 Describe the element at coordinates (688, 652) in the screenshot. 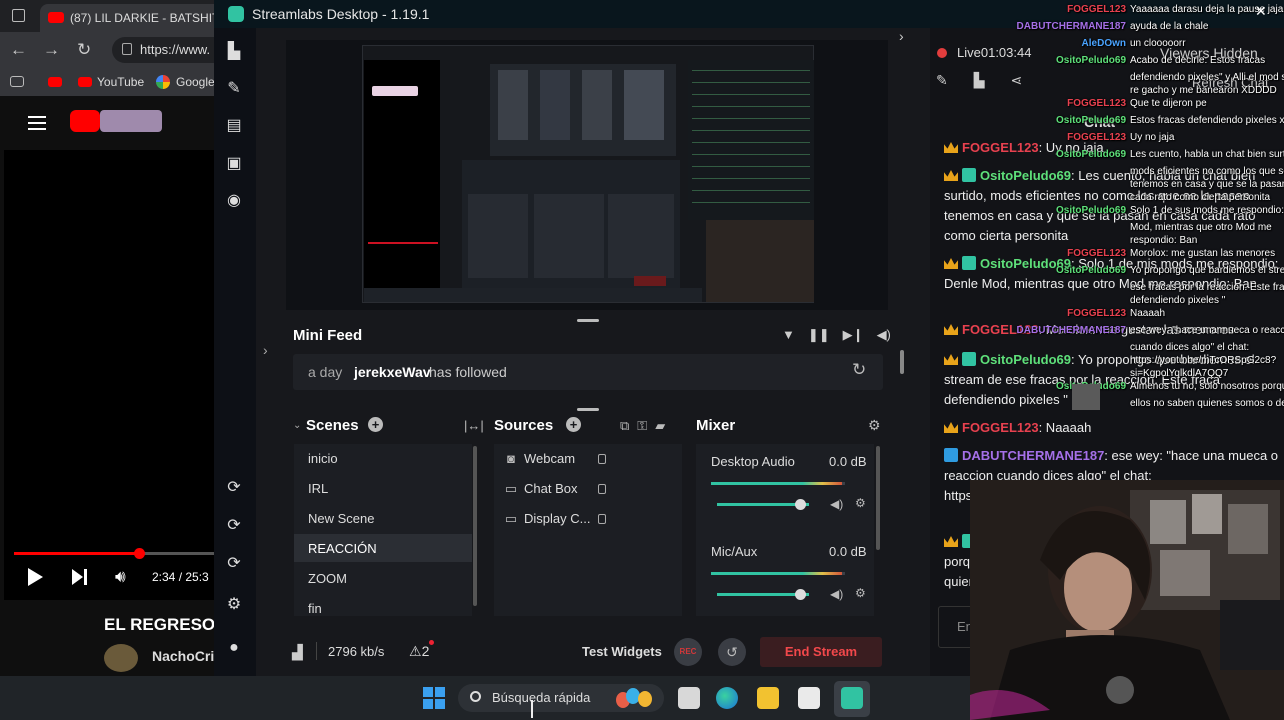

I see `record-button: REC` at that location.